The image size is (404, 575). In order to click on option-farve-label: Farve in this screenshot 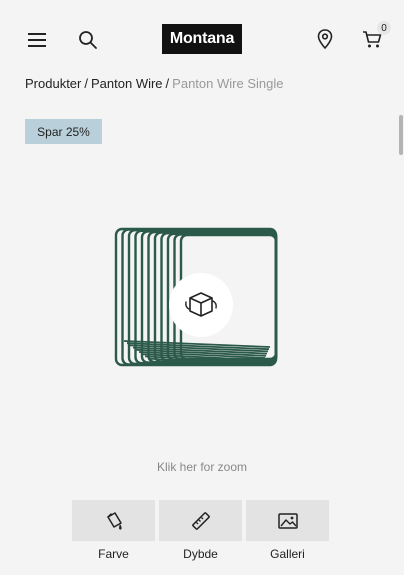, I will do `click(113, 554)`.